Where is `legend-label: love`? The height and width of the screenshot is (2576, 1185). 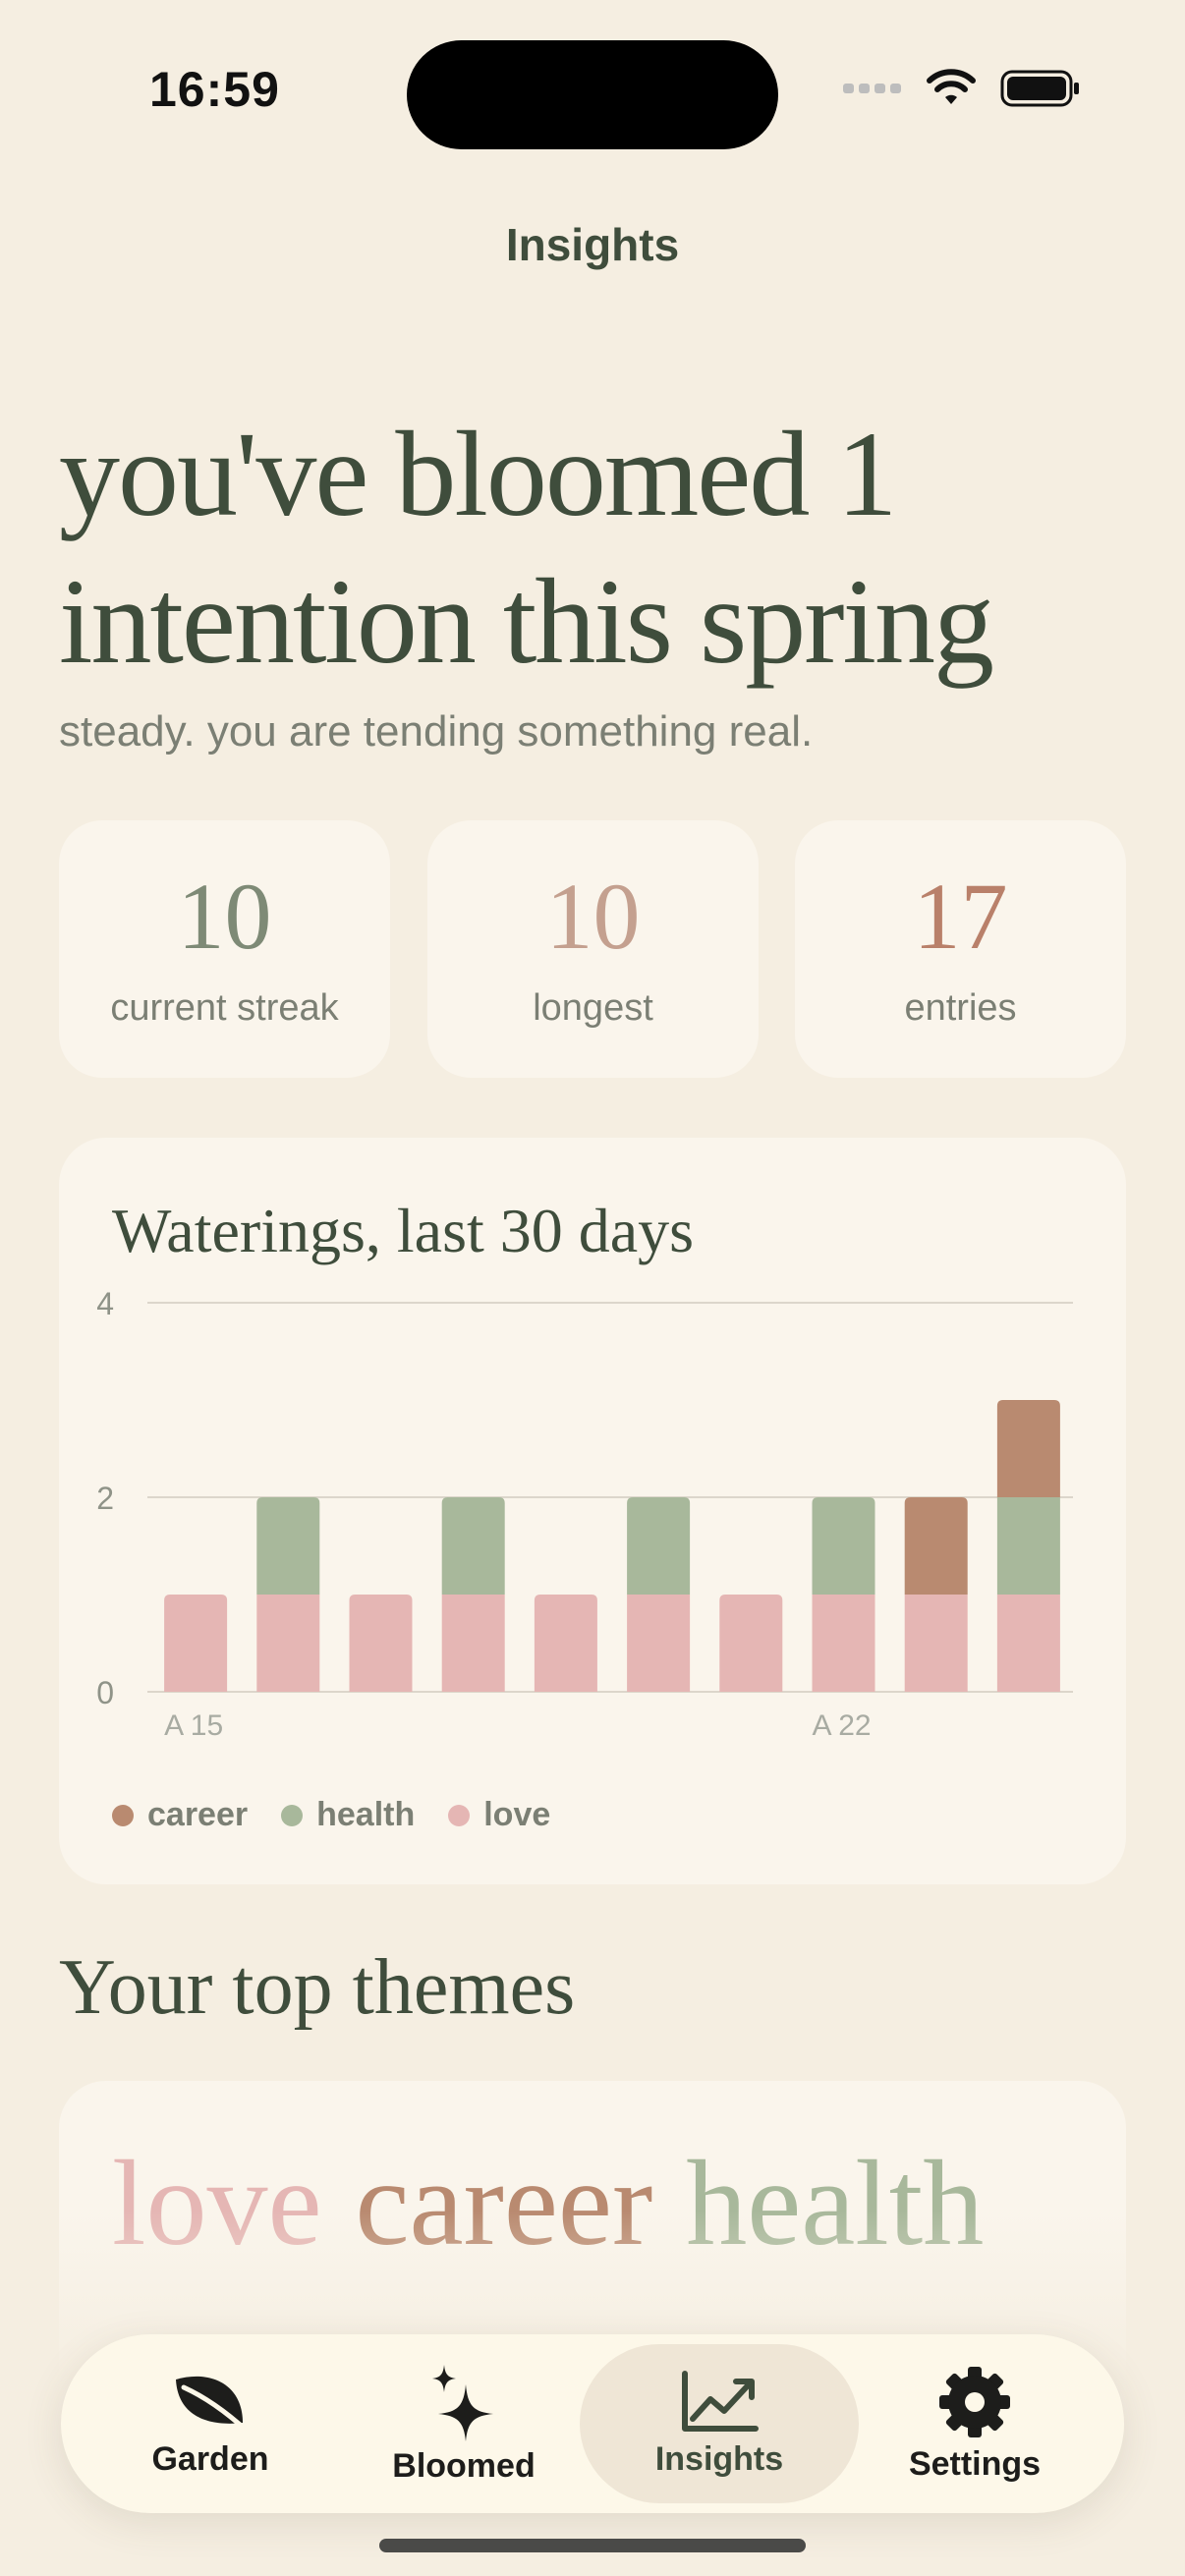
legend-label: love is located at coordinates (517, 1814).